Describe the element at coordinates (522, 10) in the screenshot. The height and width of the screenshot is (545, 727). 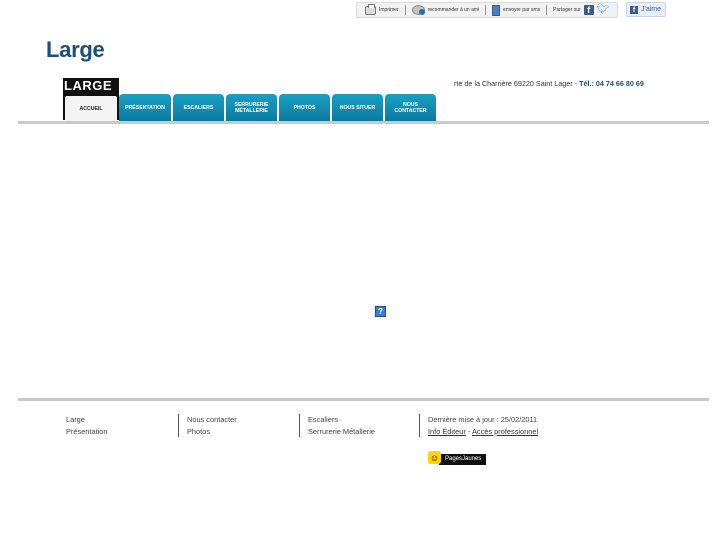
I see `send-label: envoyer par sms` at that location.